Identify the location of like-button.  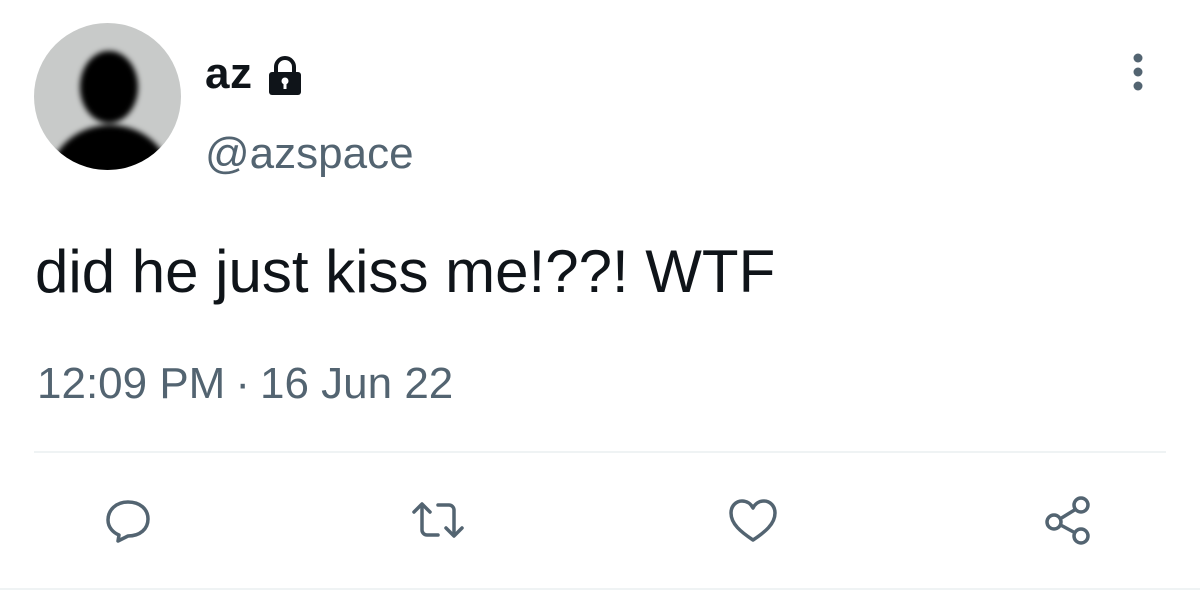
(753, 520).